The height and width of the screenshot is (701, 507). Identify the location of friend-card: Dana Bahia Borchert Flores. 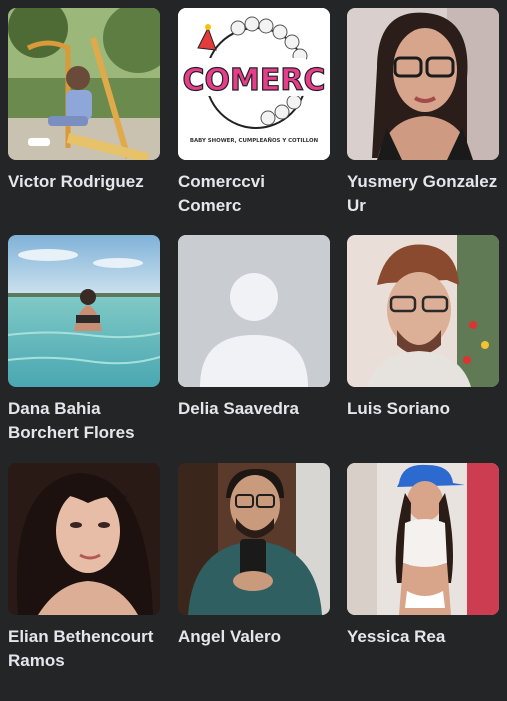
(84, 340).